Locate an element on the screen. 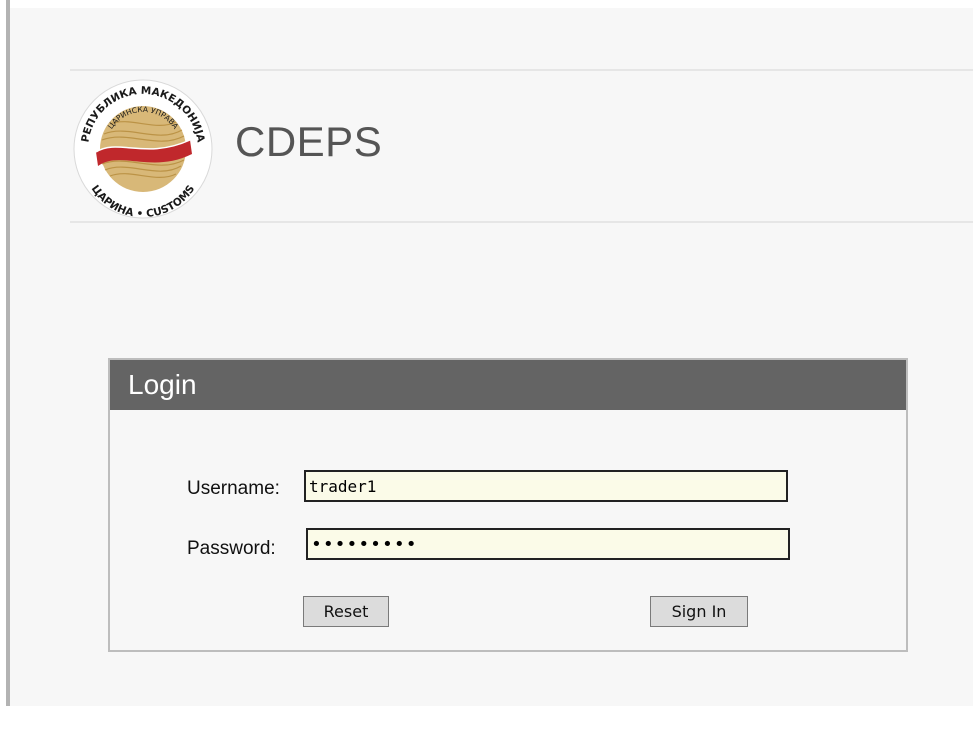  password-label: Password: is located at coordinates (231, 548).